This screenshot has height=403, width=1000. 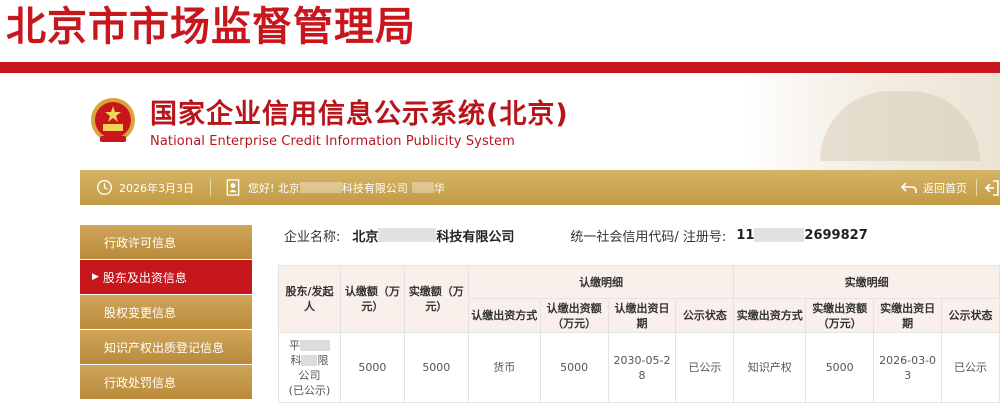 I want to click on company-name-suffix: 科技有限公司, so click(x=475, y=237).